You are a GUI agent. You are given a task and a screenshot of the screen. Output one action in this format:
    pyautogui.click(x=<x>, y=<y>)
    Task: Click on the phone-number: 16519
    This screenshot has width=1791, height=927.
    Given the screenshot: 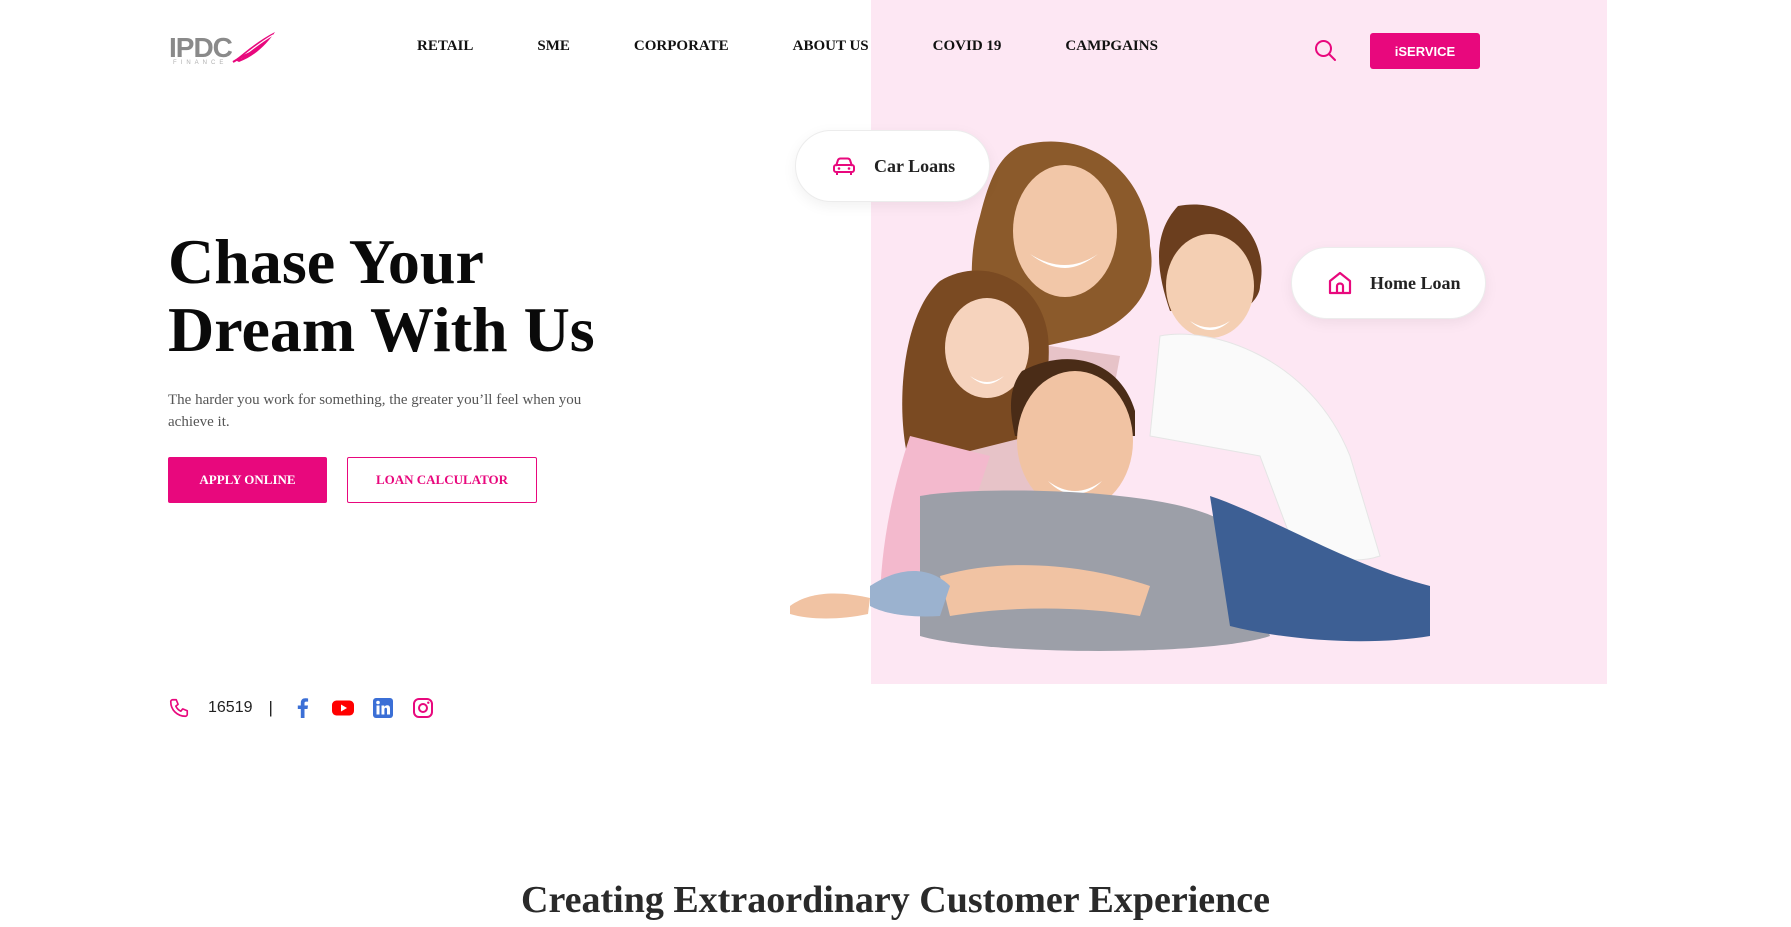 What is the action you would take?
    pyautogui.click(x=230, y=708)
    